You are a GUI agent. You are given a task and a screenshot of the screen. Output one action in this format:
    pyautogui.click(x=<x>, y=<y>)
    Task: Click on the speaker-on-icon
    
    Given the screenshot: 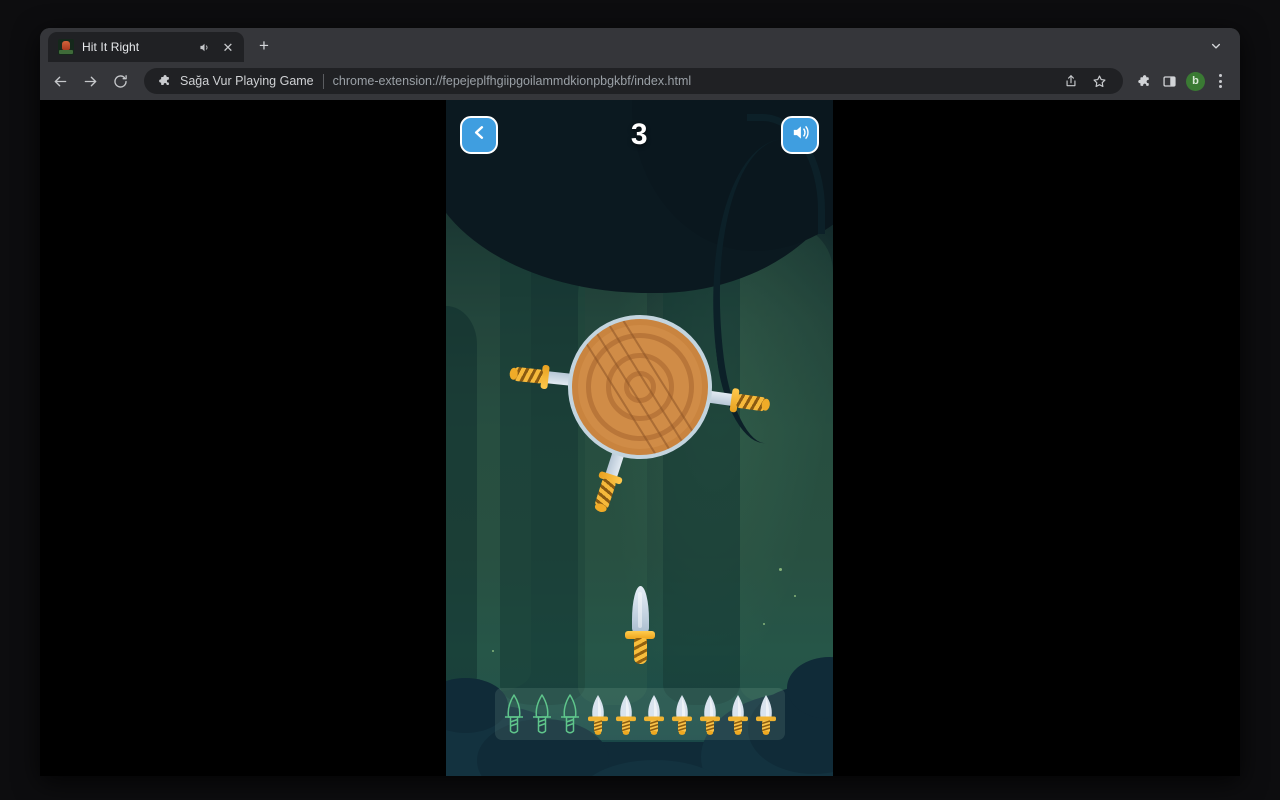 What is the action you would take?
    pyautogui.click(x=800, y=135)
    